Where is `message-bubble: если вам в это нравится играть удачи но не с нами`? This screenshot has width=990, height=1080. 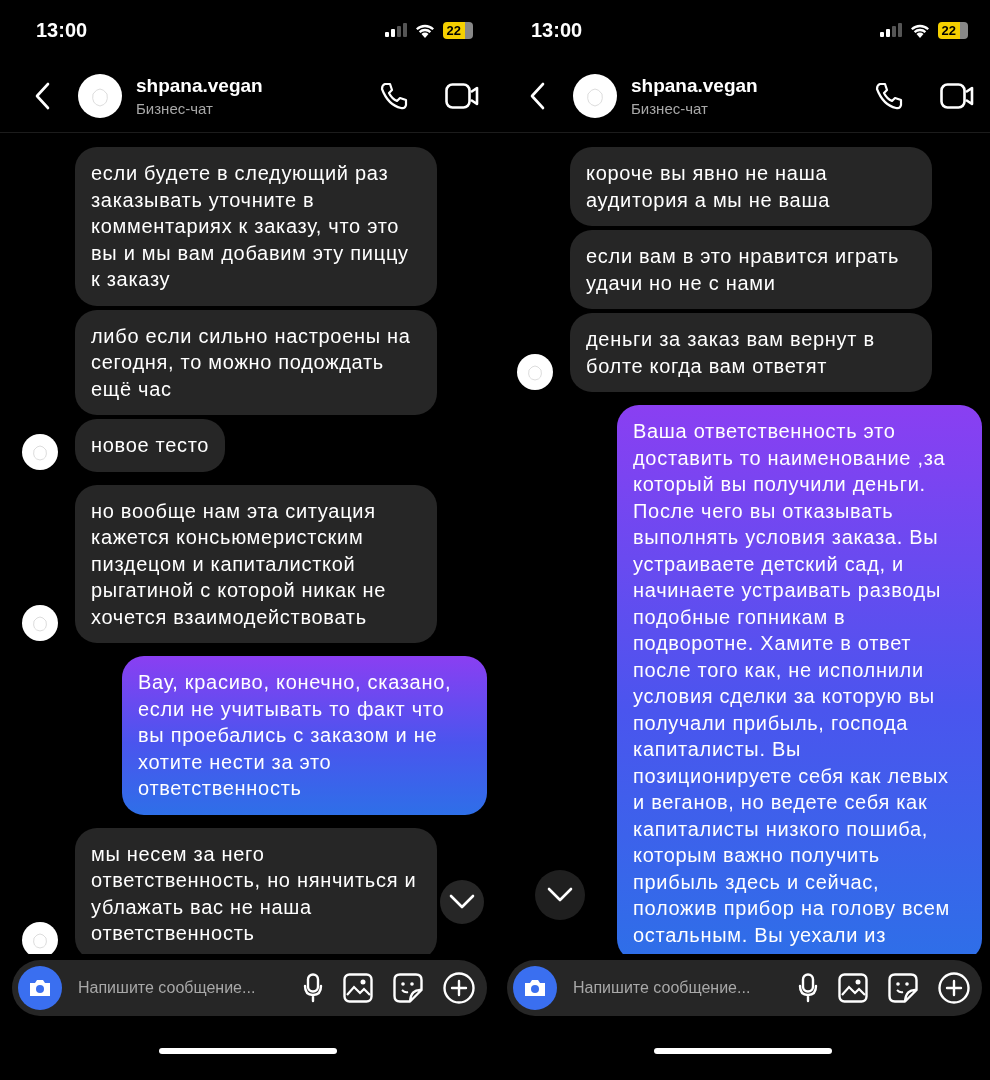 message-bubble: если вам в это нравится играть удачи но не с нами is located at coordinates (751, 269).